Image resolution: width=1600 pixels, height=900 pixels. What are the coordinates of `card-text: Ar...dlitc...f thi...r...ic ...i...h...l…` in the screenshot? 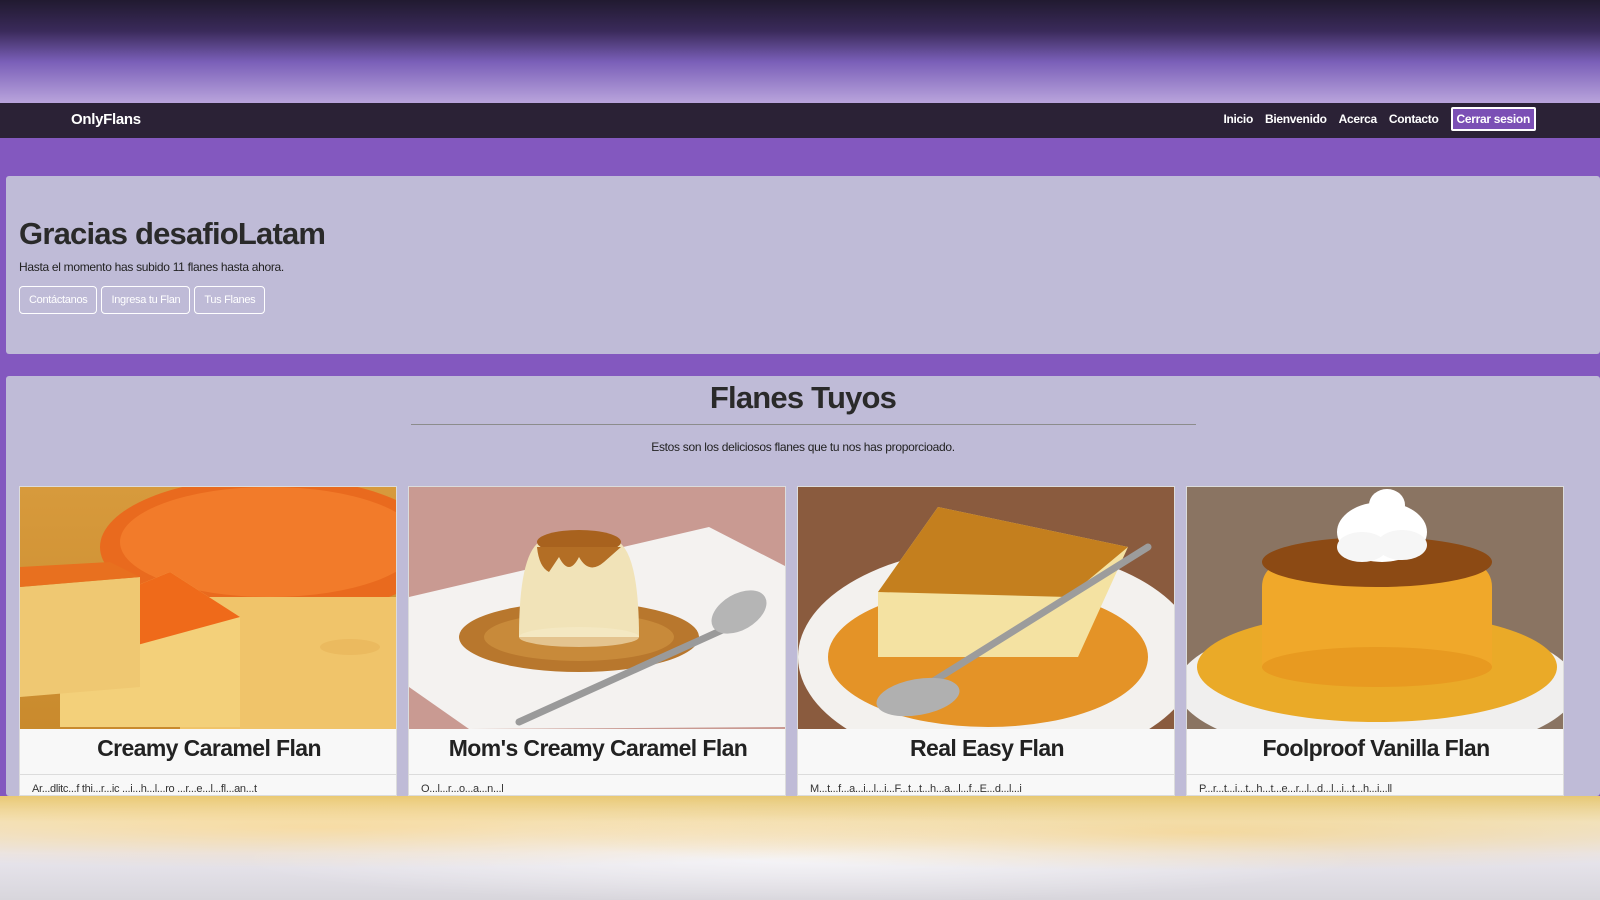 It's located at (144, 789).